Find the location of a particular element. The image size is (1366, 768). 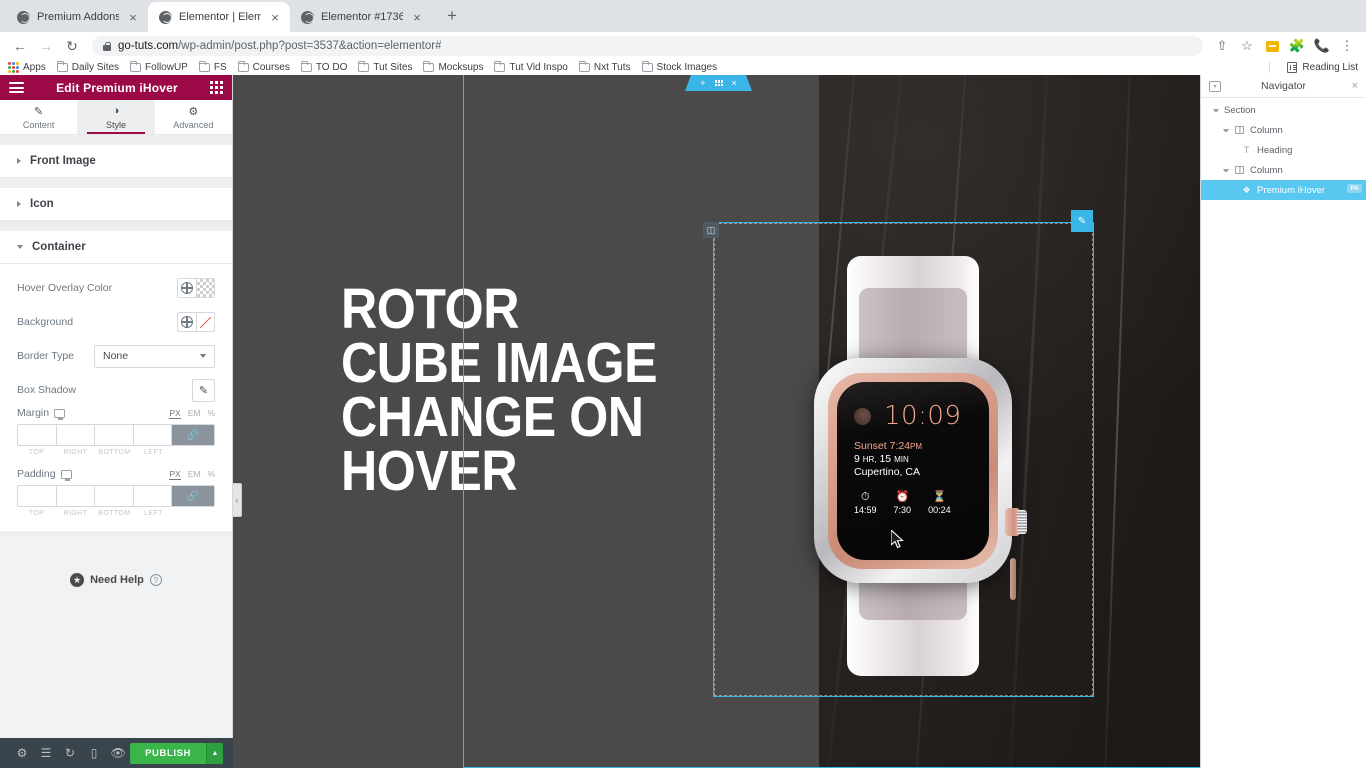

section-container: Container is located at coordinates (116, 247).